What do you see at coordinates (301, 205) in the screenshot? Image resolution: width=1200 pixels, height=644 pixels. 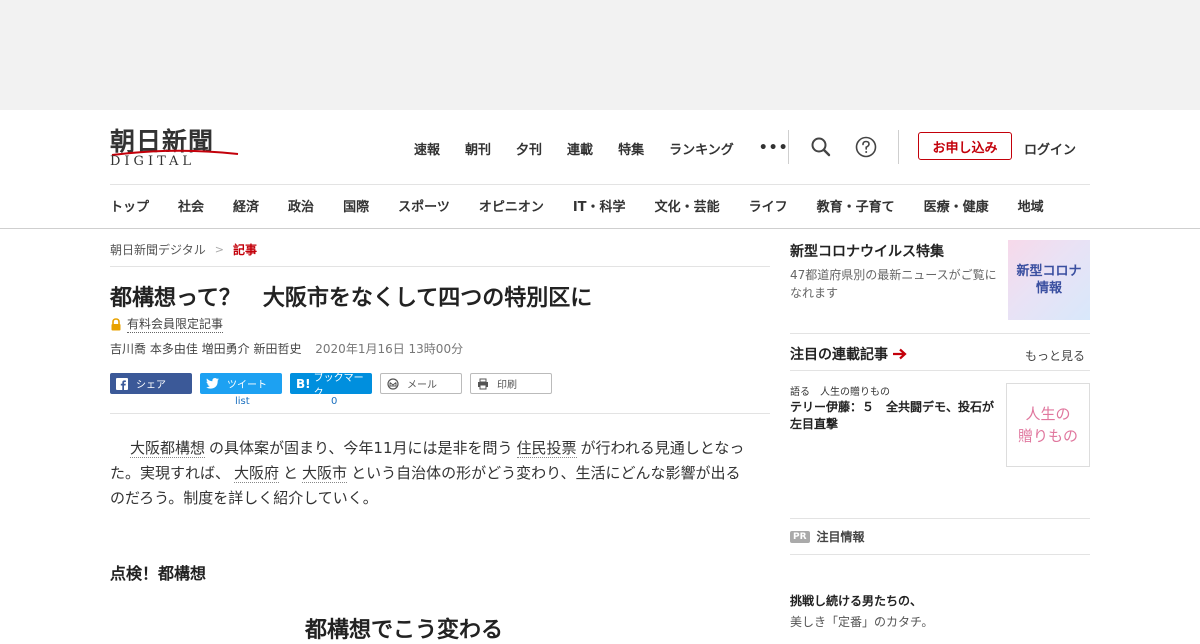 I see `cat-politics: 政治` at bounding box center [301, 205].